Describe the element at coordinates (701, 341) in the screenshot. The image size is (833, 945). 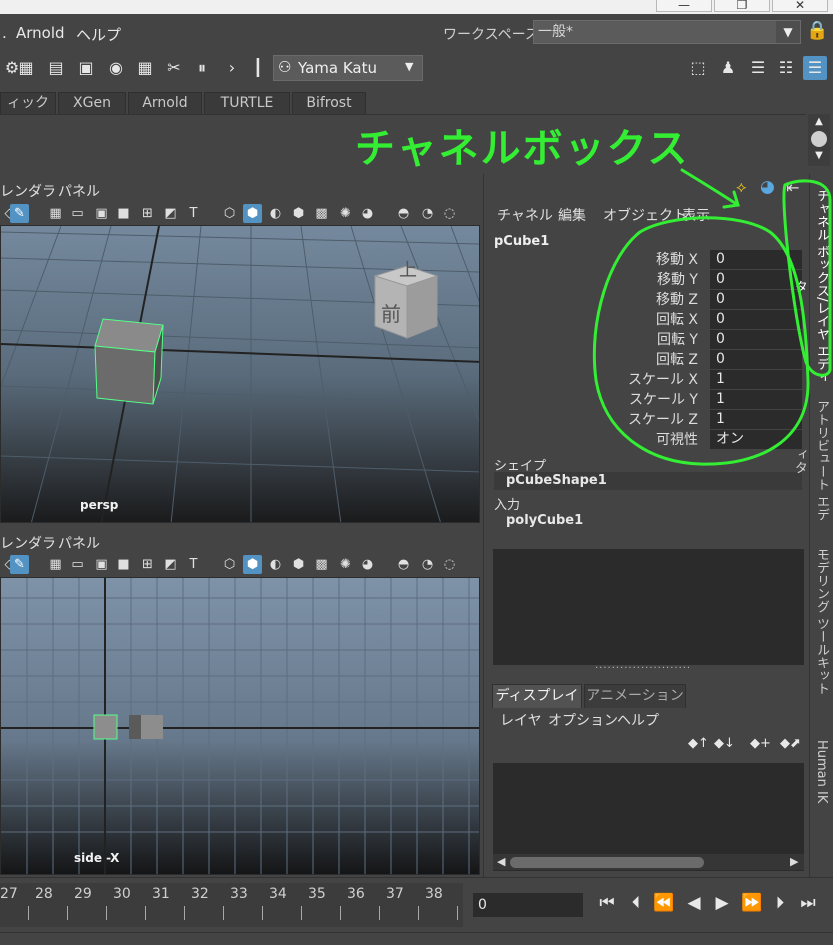
I see `annotation-circle` at that location.